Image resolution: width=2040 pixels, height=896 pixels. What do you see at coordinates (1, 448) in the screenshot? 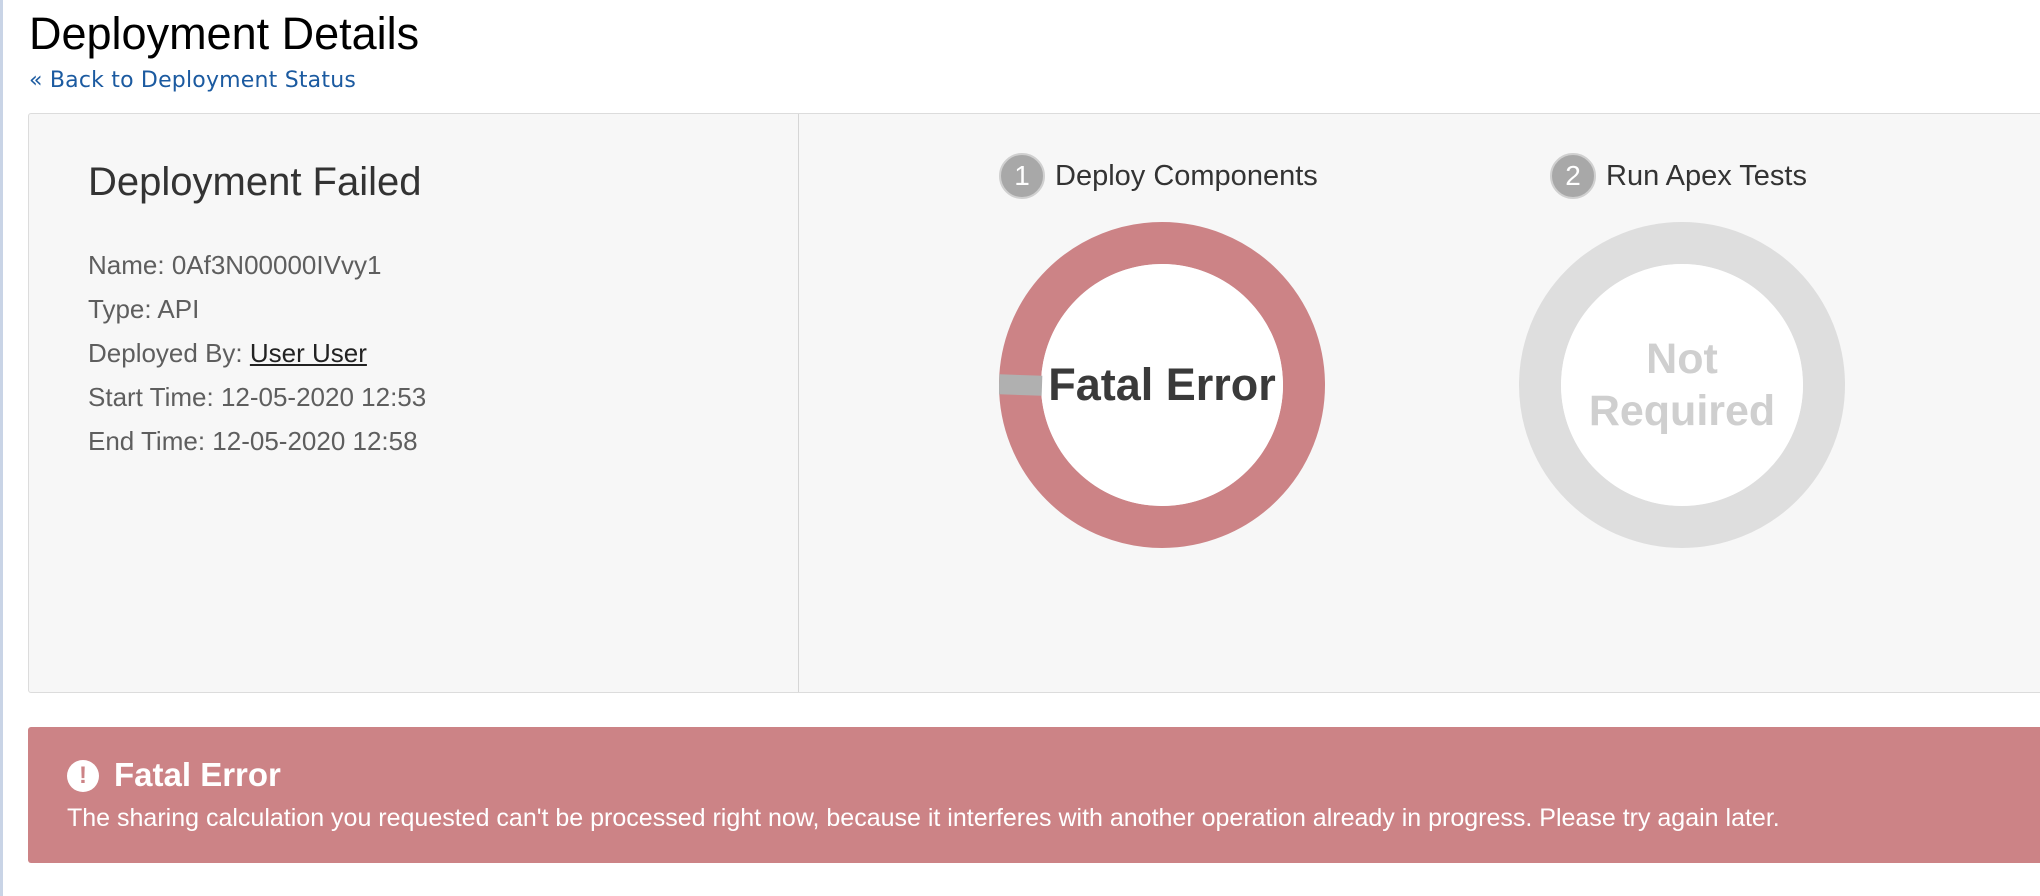
I see `window-left-edge` at bounding box center [1, 448].